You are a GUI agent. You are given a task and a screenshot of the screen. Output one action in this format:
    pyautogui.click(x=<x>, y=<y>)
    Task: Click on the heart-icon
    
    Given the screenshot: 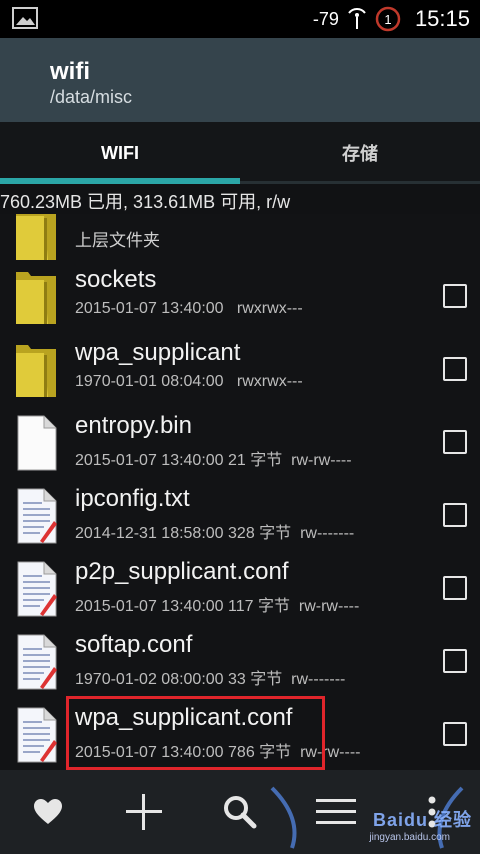 What is the action you would take?
    pyautogui.click(x=48, y=811)
    